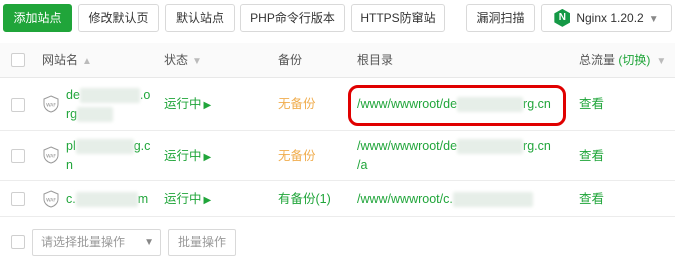  Describe the element at coordinates (145, 95) in the screenshot. I see `site-name-tail-text: .o` at that location.